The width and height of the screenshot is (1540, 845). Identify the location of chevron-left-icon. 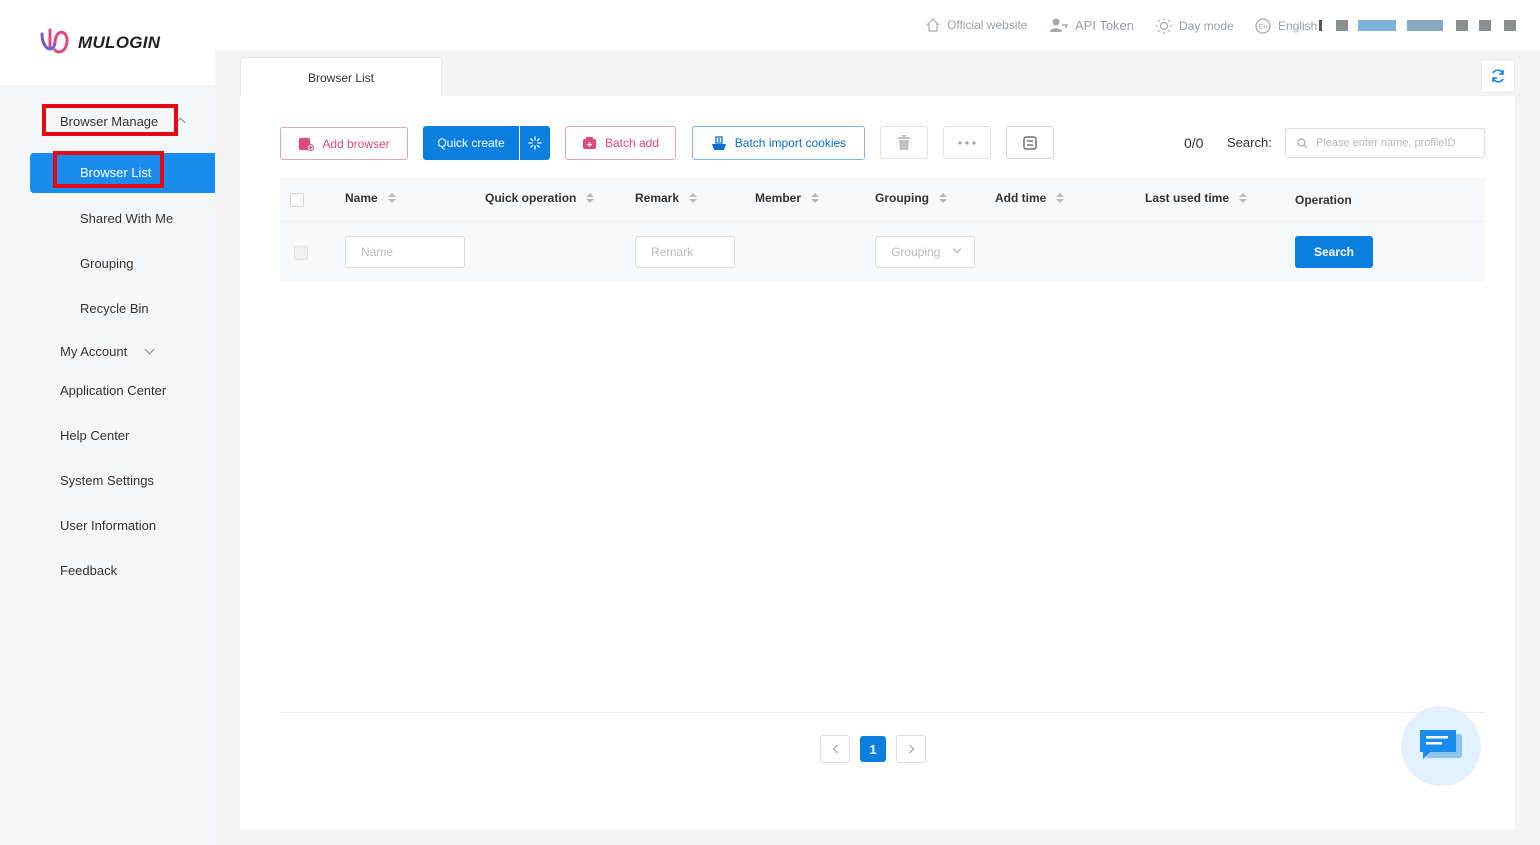
(836, 749).